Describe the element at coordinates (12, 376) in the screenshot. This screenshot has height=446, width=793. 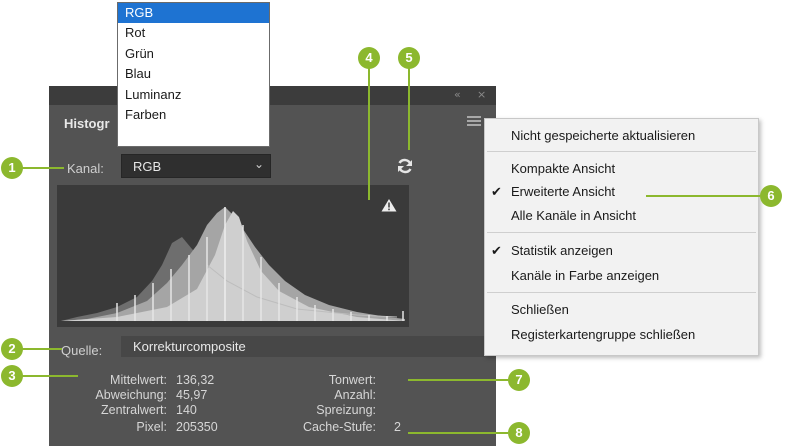
I see `callout-badge-3: 3` at that location.